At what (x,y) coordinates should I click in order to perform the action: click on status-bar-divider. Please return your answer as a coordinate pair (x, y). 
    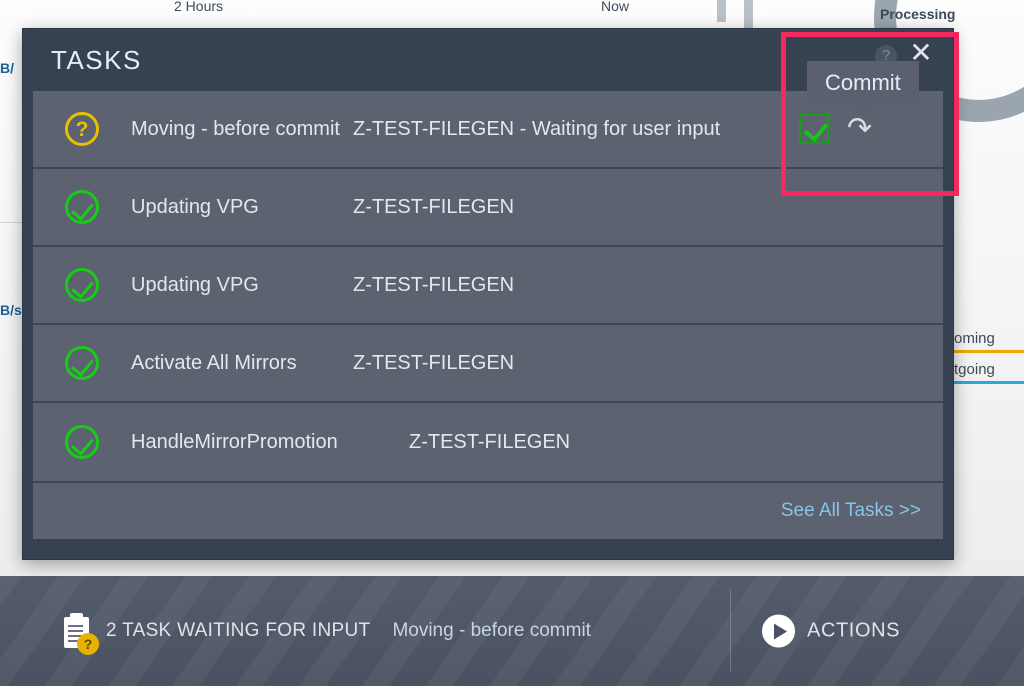
    Looking at the image, I should click on (730, 631).